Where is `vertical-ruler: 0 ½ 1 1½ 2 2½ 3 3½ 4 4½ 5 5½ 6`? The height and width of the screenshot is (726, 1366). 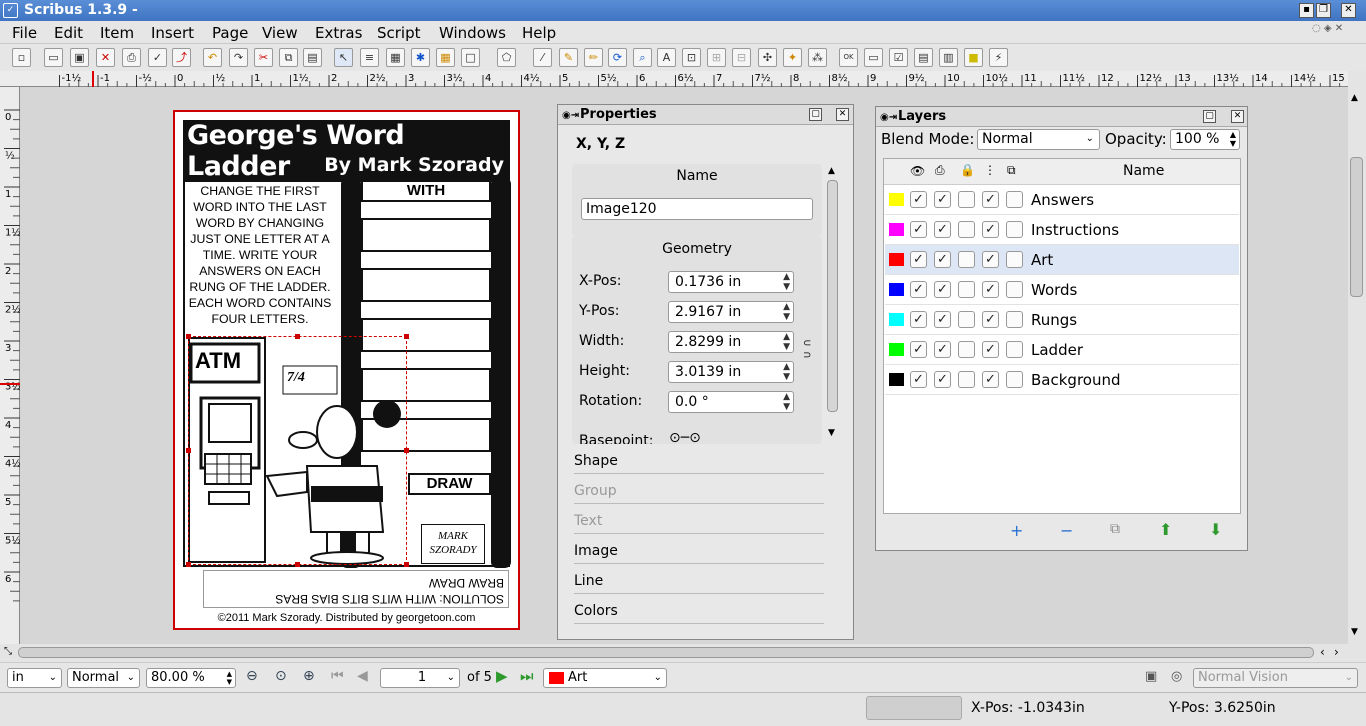 vertical-ruler: 0 ½ 1 1½ 2 2½ 3 3½ 4 4½ 5 5½ 6 is located at coordinates (10, 365).